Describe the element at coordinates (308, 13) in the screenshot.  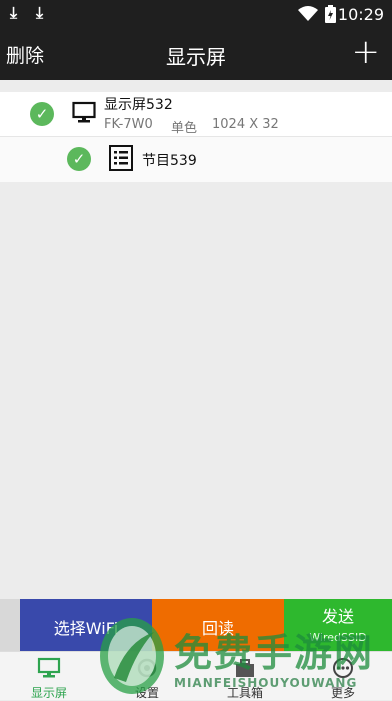
I see `wifi-icon` at that location.